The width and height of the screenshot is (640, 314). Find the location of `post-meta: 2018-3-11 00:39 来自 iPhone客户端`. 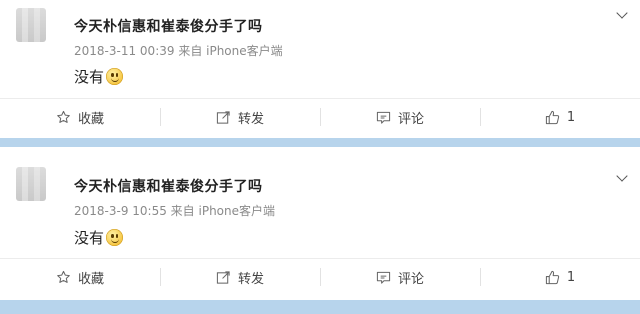

post-meta: 2018-3-11 00:39 来自 iPhone客户端 is located at coordinates (178, 51).